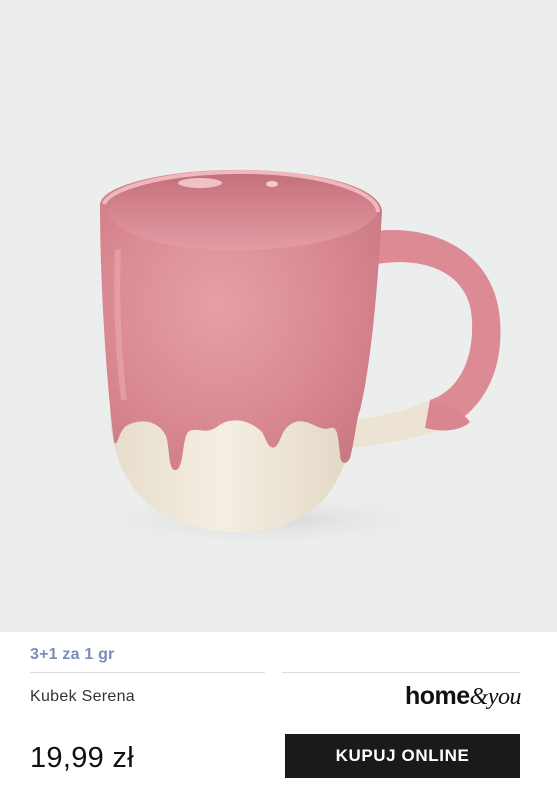 This screenshot has width=557, height=800. What do you see at coordinates (437, 696) in the screenshot?
I see `brand-logo-home: home` at bounding box center [437, 696].